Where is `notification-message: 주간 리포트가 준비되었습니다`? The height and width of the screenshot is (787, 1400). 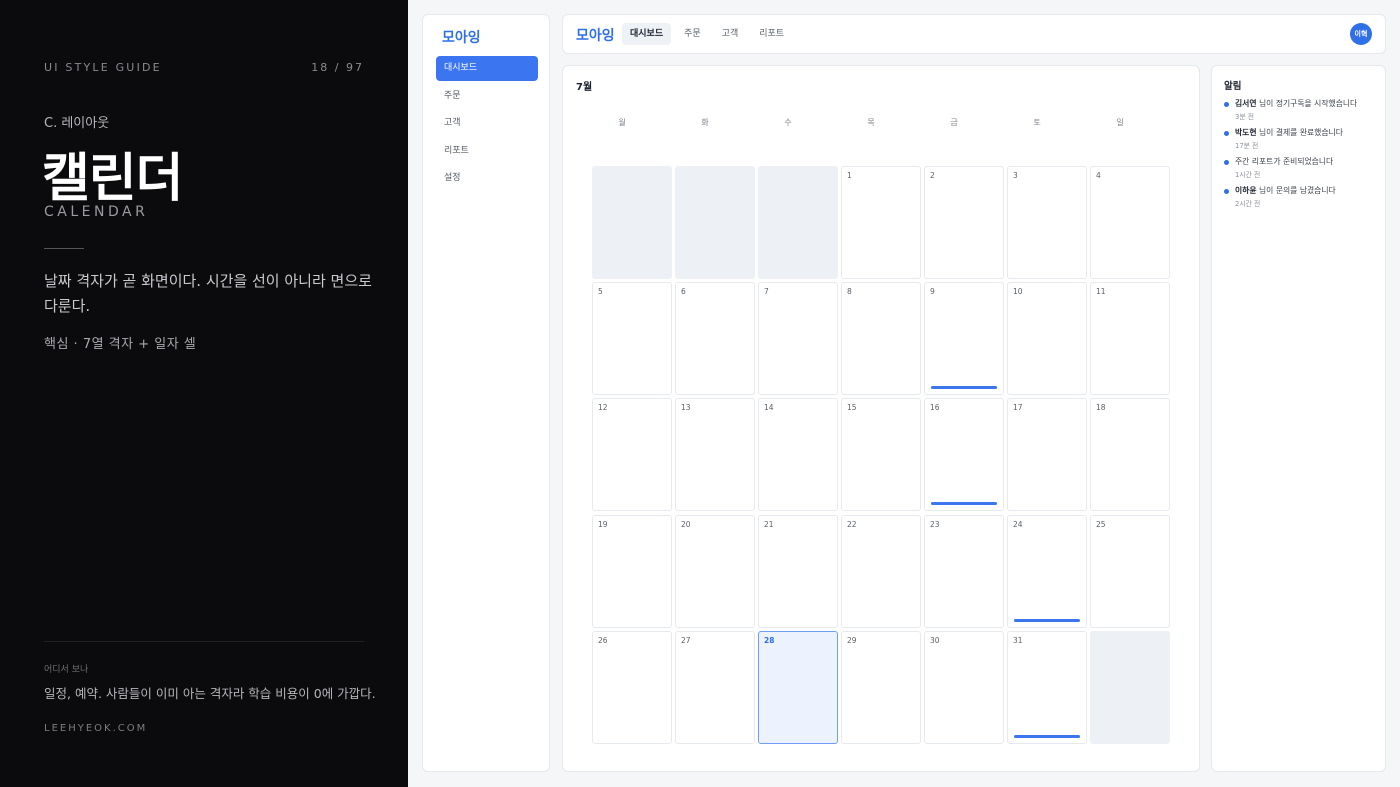
notification-message: 주간 리포트가 준비되었습니다 is located at coordinates (1284, 161).